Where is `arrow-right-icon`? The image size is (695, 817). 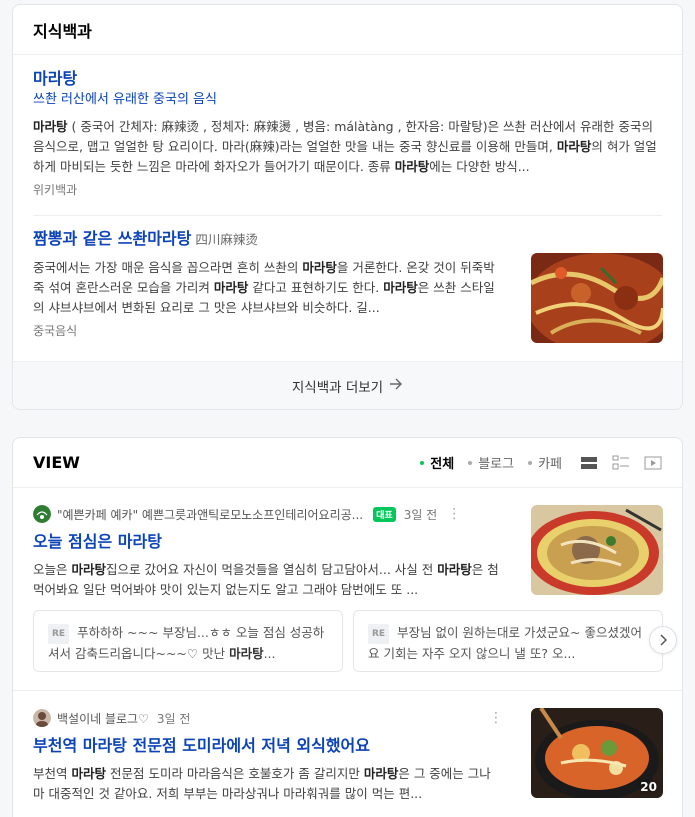
arrow-right-icon is located at coordinates (396, 386).